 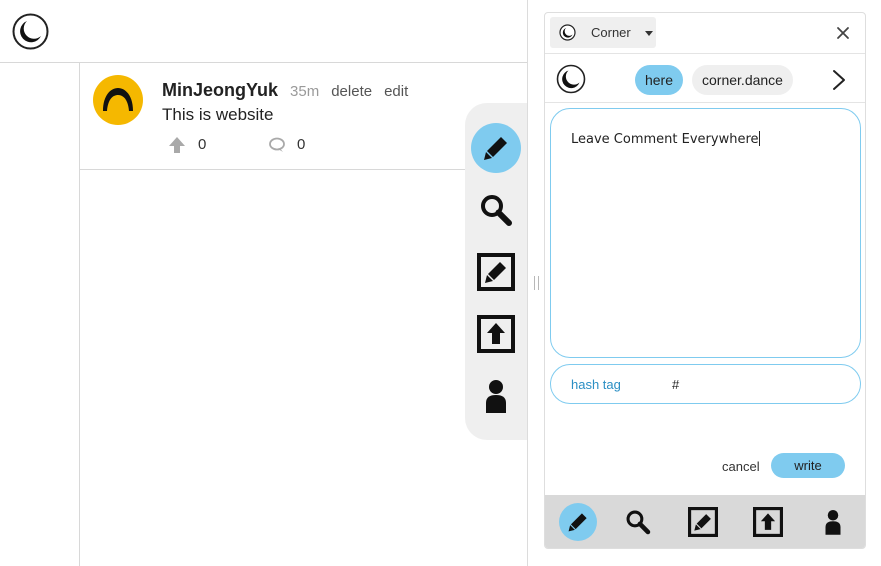 What do you see at coordinates (301, 144) in the screenshot?
I see `comment-count: 0` at bounding box center [301, 144].